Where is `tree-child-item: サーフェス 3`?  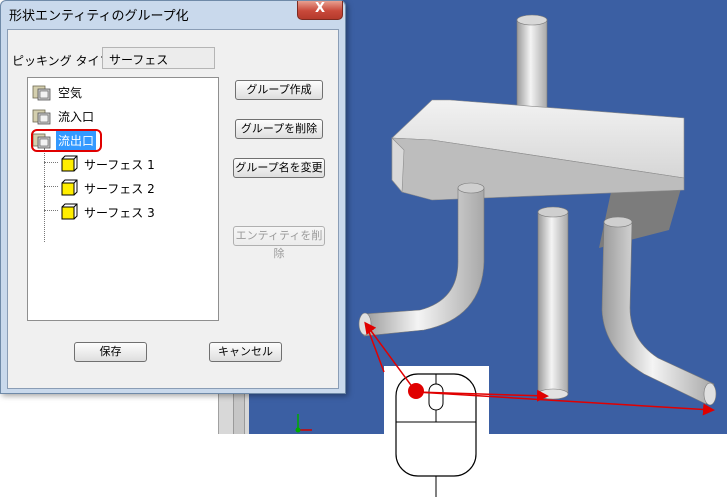
tree-child-item: サーフェス 3 is located at coordinates (108, 212).